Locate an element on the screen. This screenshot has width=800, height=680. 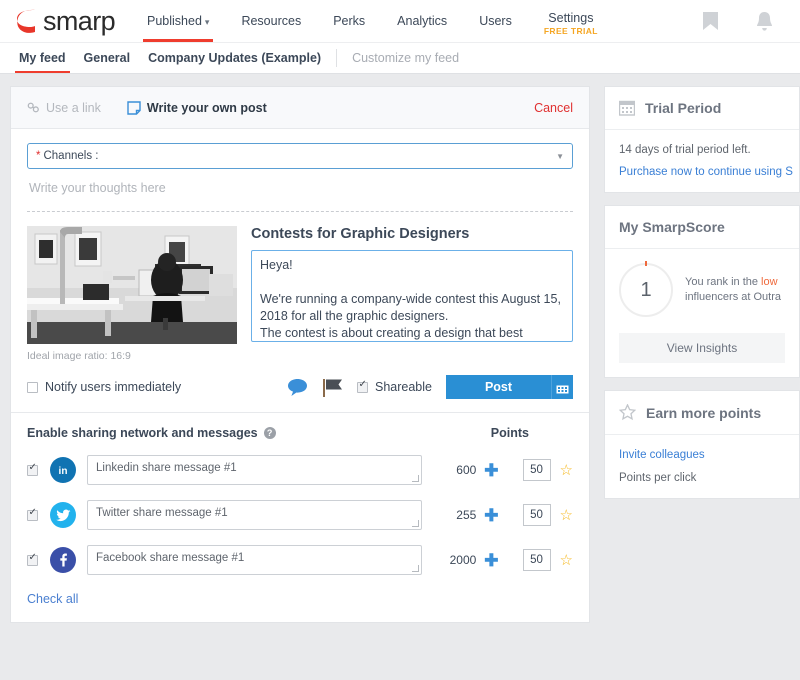
chevron-down-icon: ▾ is located at coordinates (207, 22).